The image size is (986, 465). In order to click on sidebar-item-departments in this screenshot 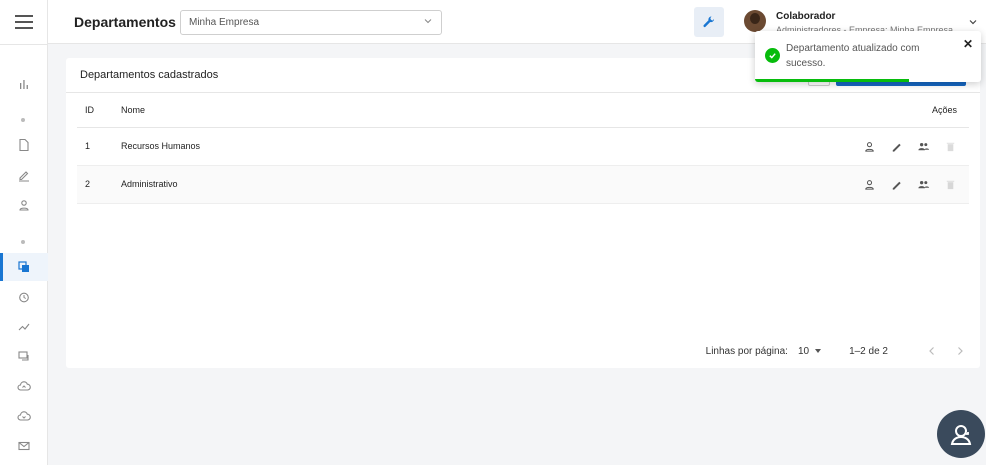, I will do `click(24, 267)`.